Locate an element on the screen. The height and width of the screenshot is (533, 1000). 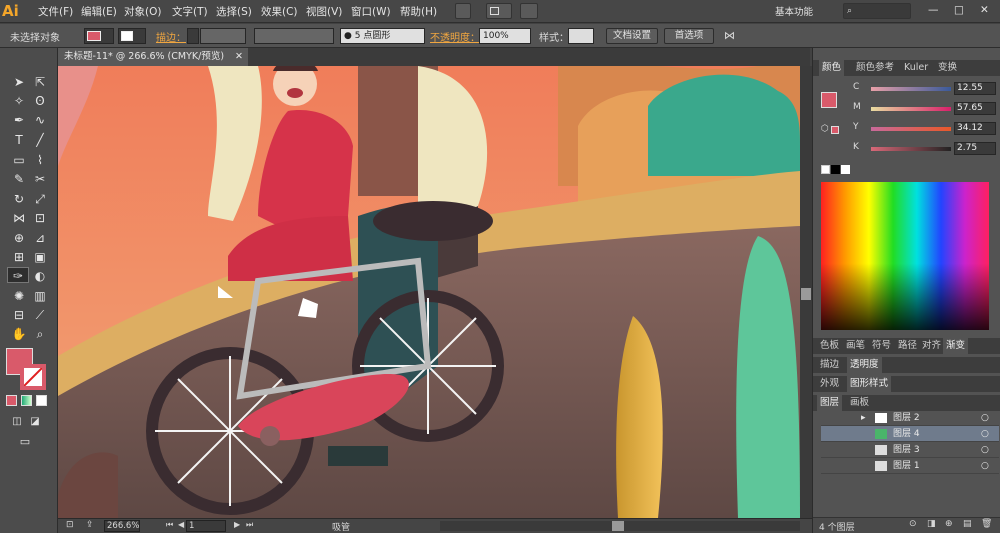
tab-brushes: 画笔 is located at coordinates (855, 346).